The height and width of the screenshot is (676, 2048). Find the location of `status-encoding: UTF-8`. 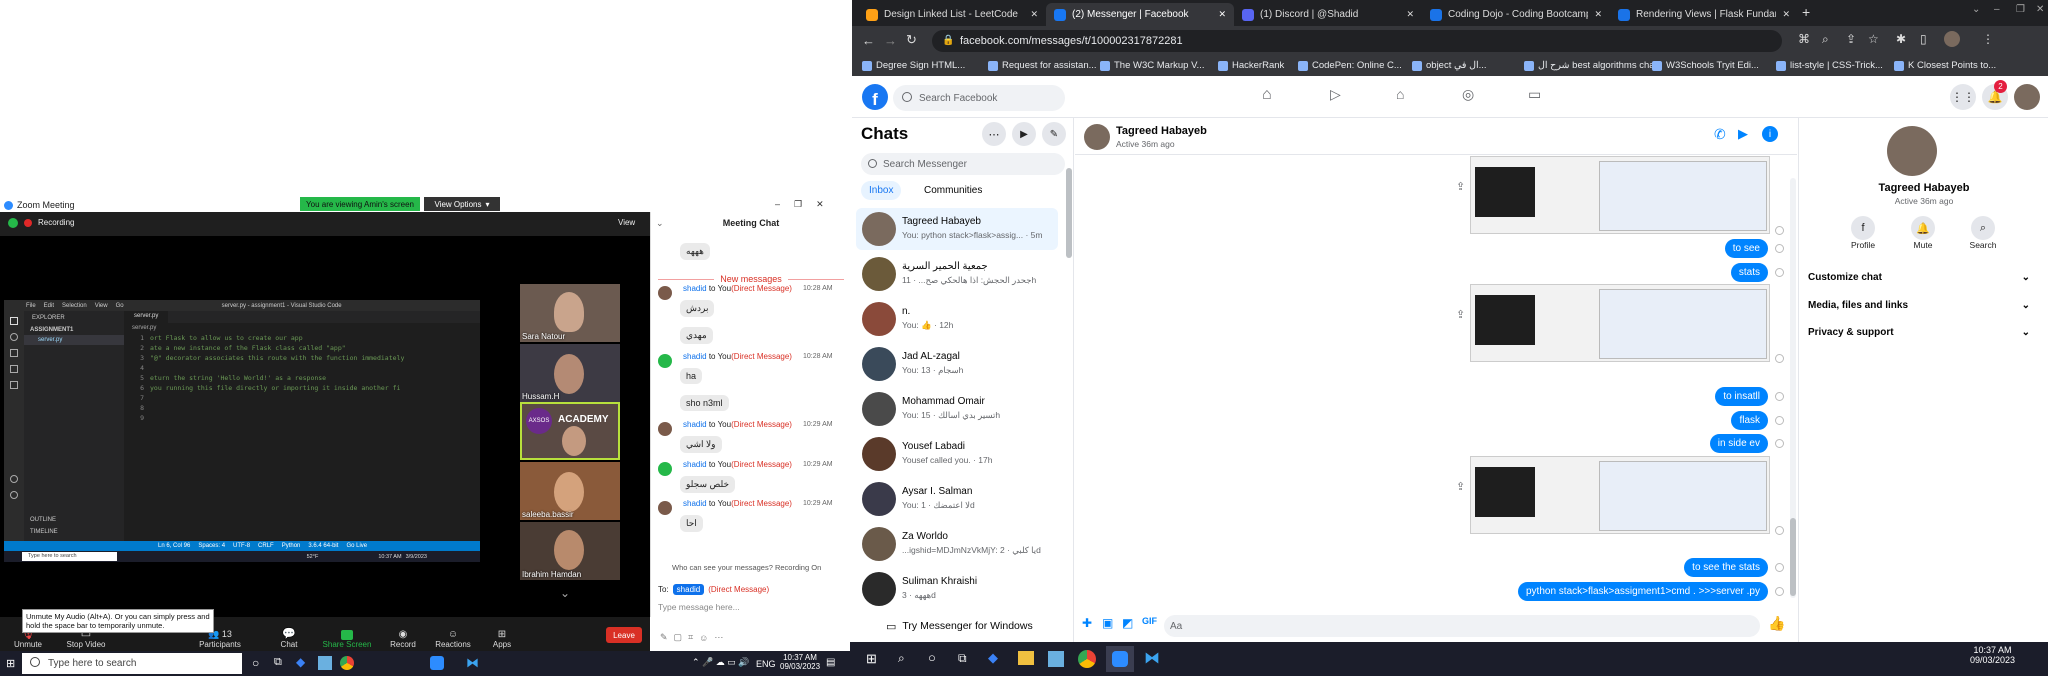

status-encoding: UTF-8 is located at coordinates (241, 546).